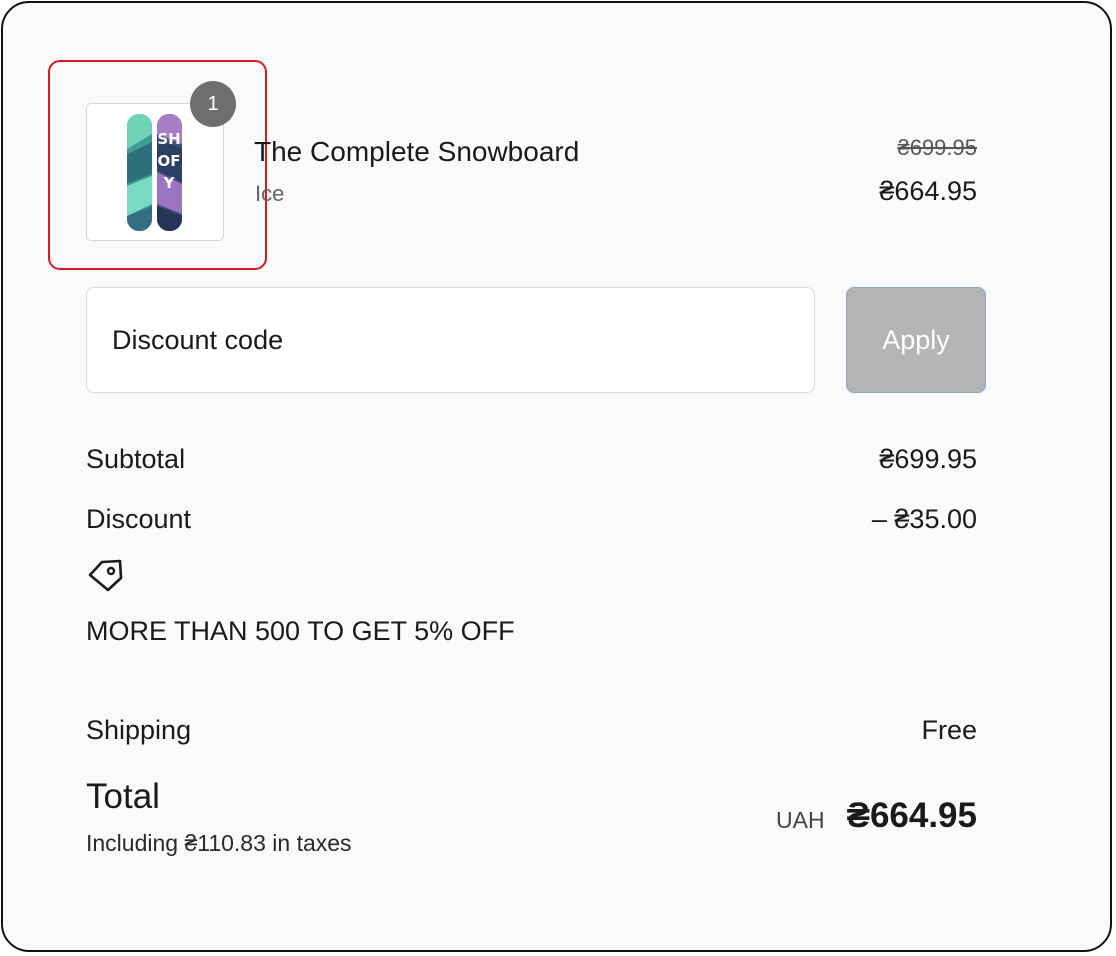 The width and height of the screenshot is (1116, 956). Describe the element at coordinates (924, 519) in the screenshot. I see `discount-value: – ₴35.00` at that location.